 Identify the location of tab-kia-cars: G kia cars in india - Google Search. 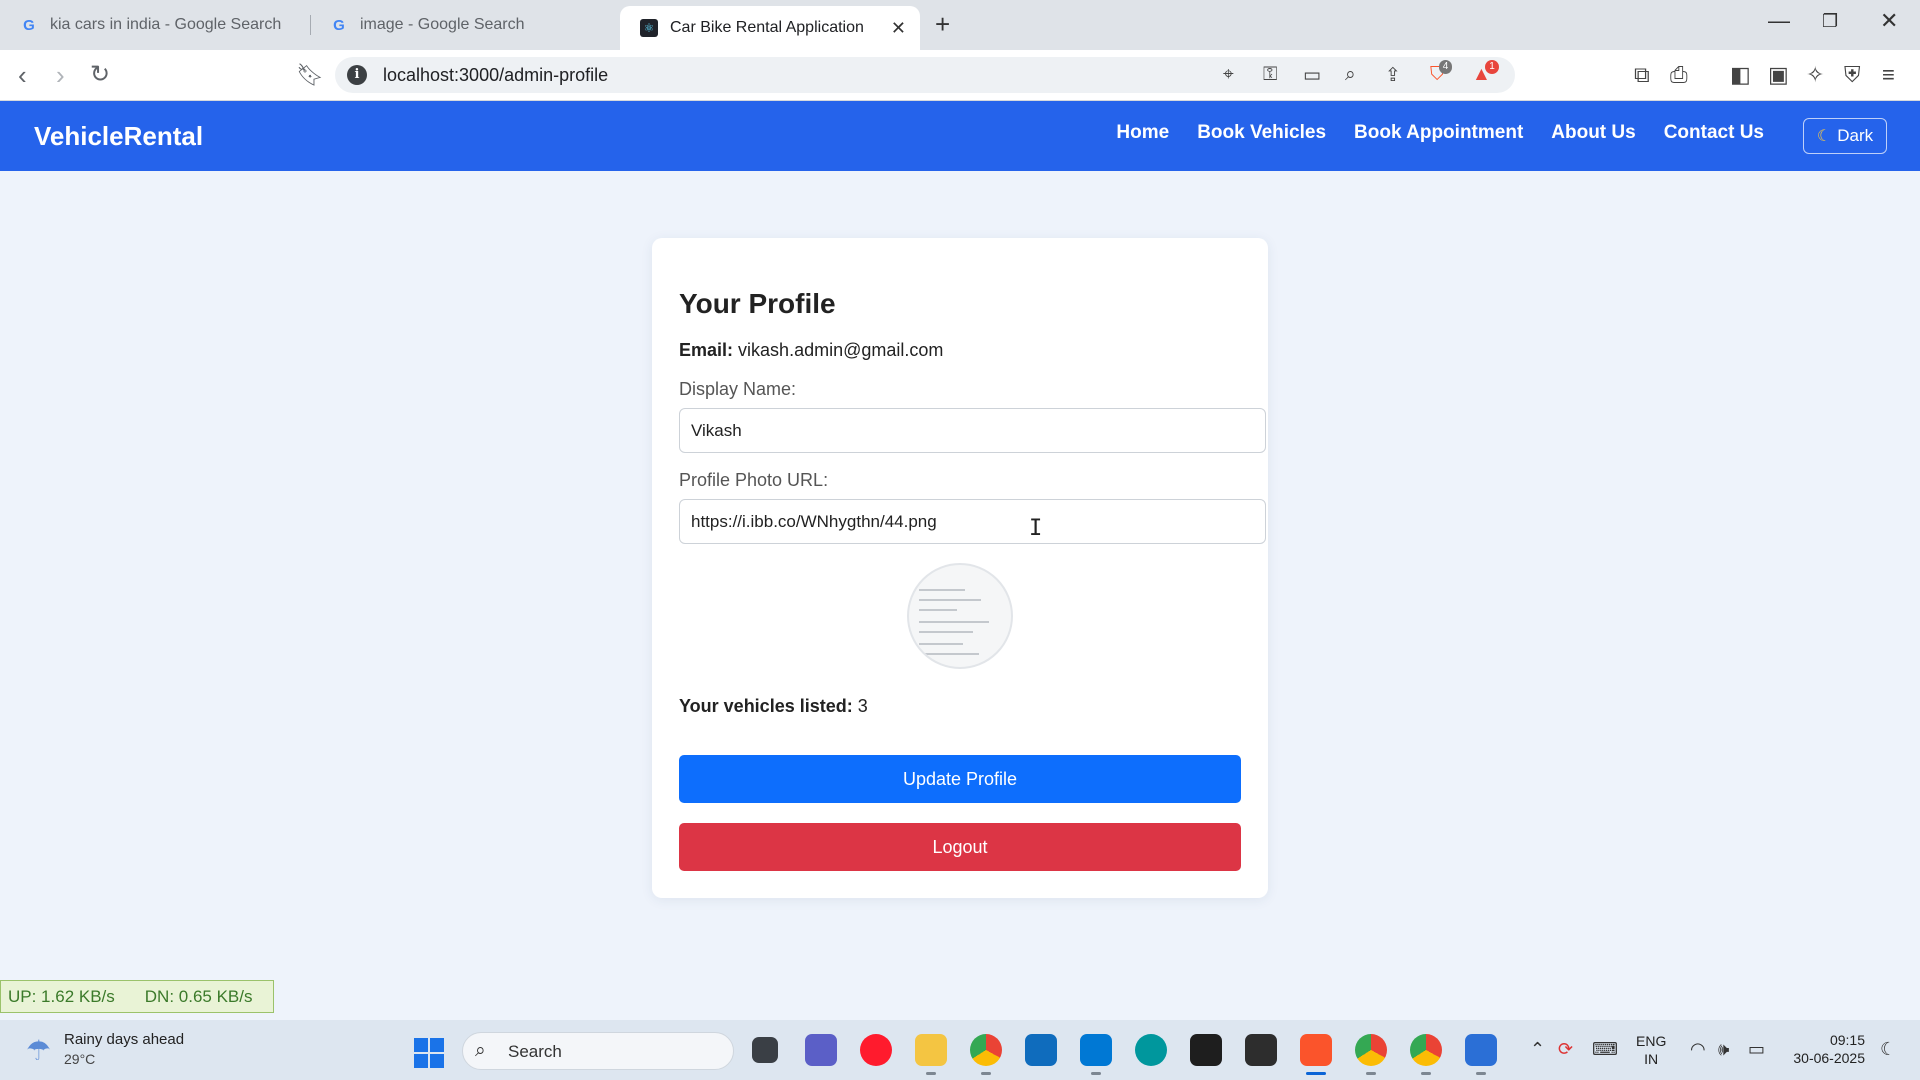
(155, 25).